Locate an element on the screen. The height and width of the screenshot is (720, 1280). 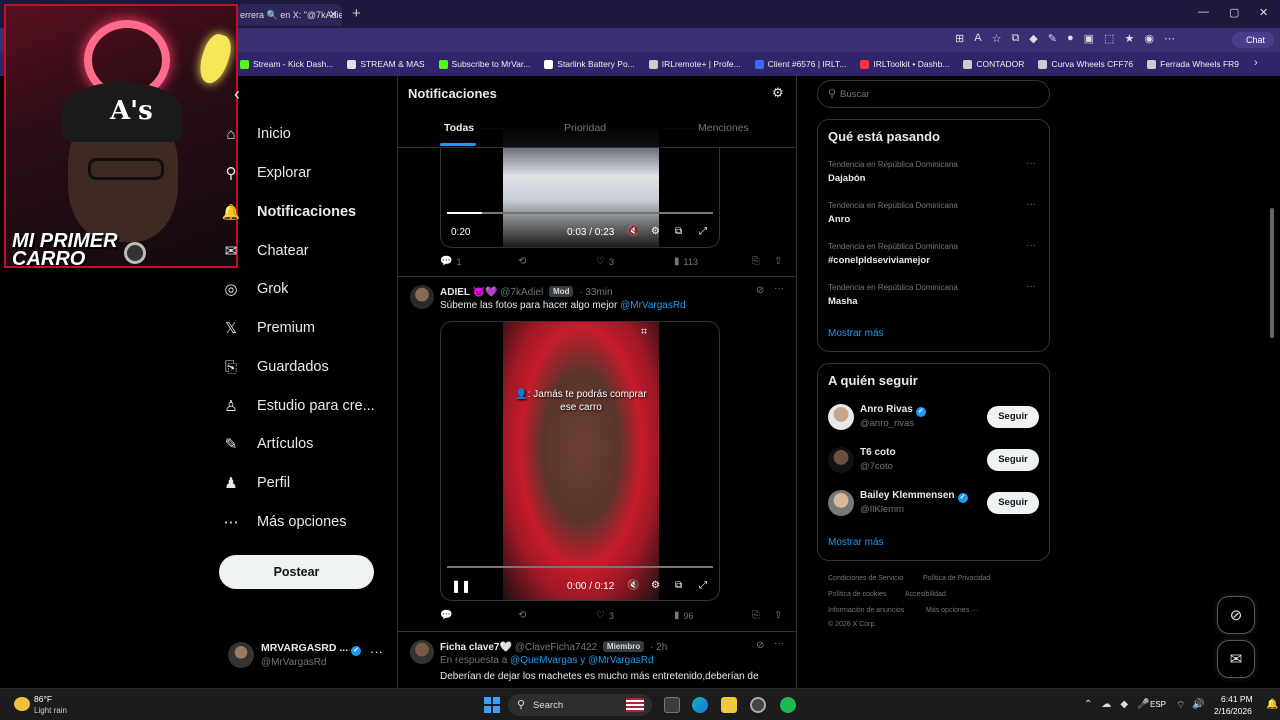
sidebar-item-perfil: ♟ Perfil is located at coordinates (255, 483).